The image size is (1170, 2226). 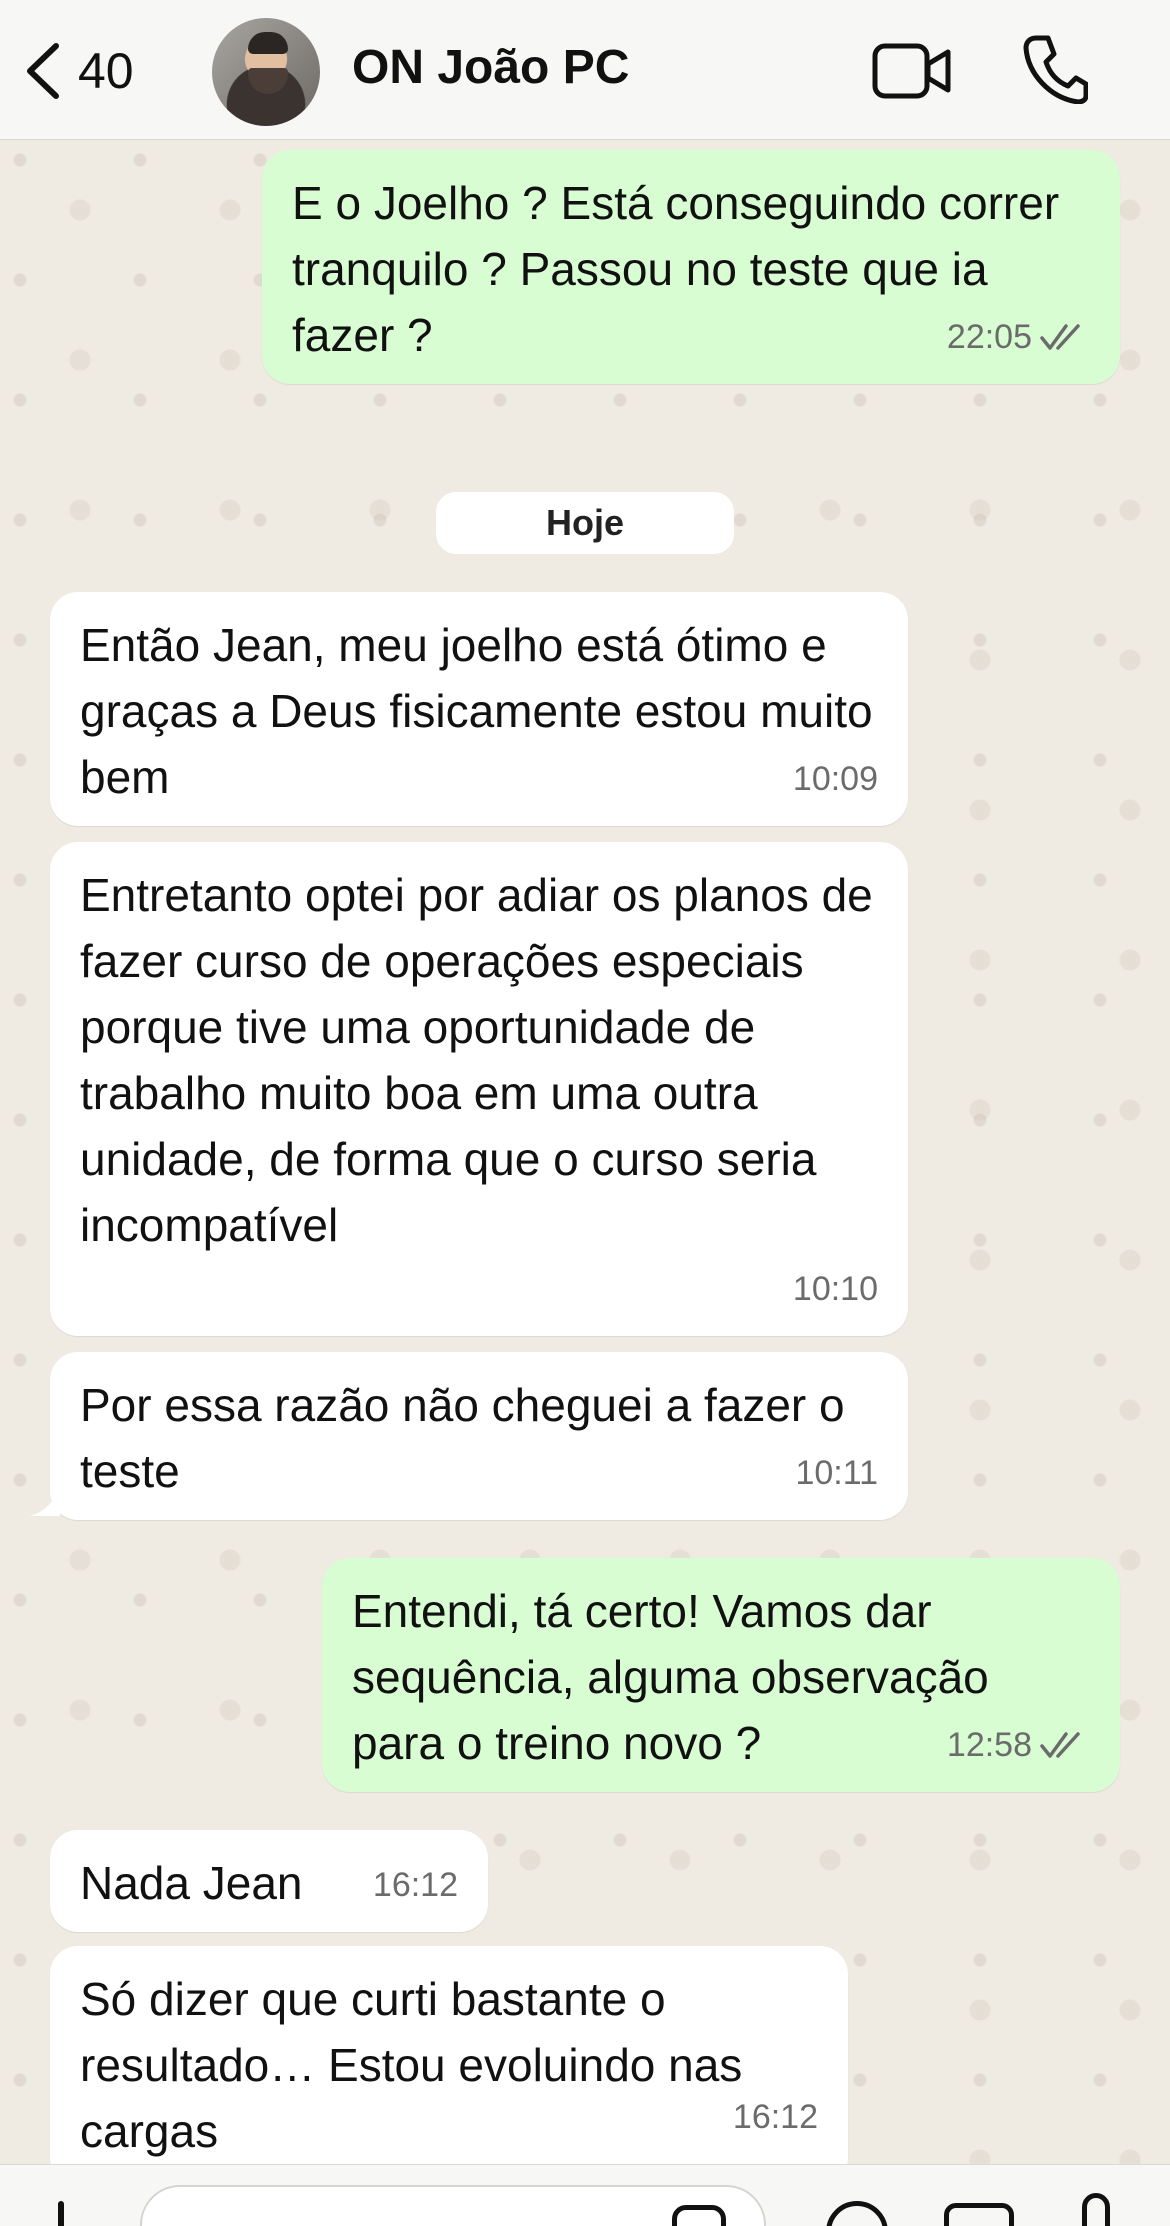 I want to click on payment-icon, so click(x=857, y=2213).